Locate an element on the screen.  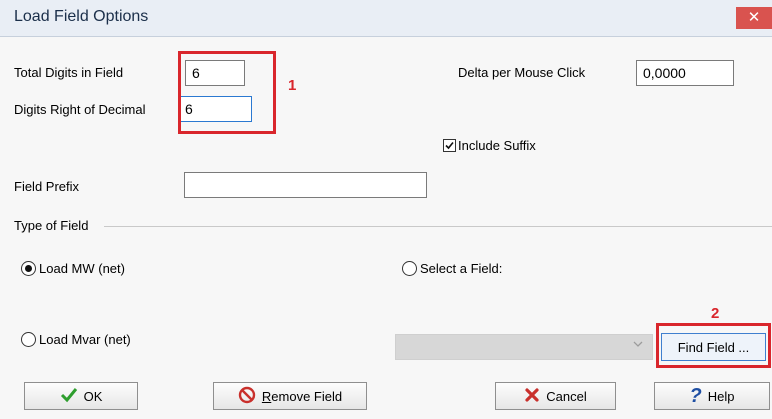
close-icon: ✕ is located at coordinates (754, 17).